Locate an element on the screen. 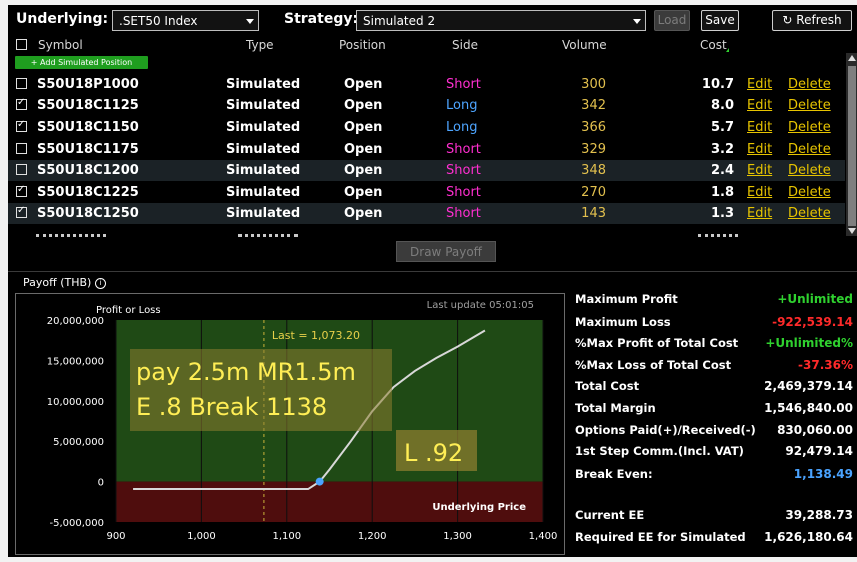 Image resolution: width=857 pixels, height=562 pixels. strategy-select: Simulated 2 is located at coordinates (501, 20).